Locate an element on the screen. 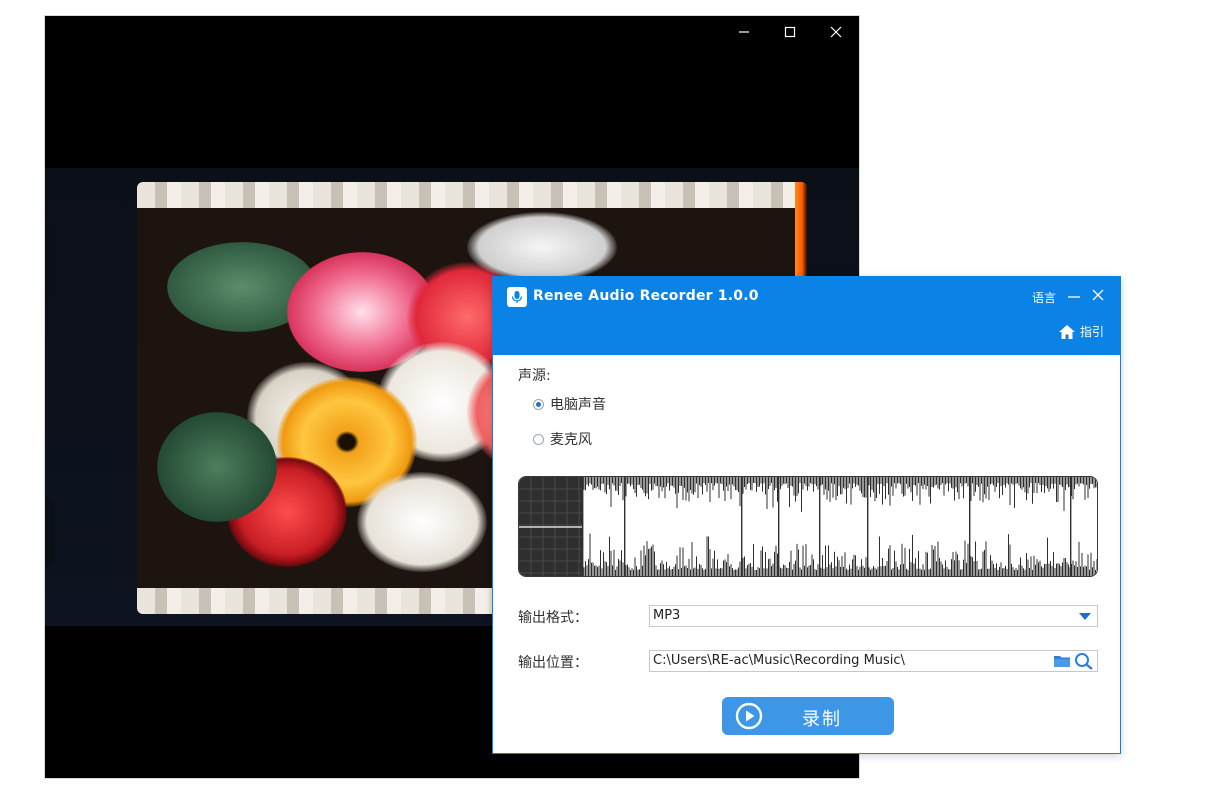 The height and width of the screenshot is (801, 1224). source-option-computer-audio: 电脑声音 is located at coordinates (569, 404).